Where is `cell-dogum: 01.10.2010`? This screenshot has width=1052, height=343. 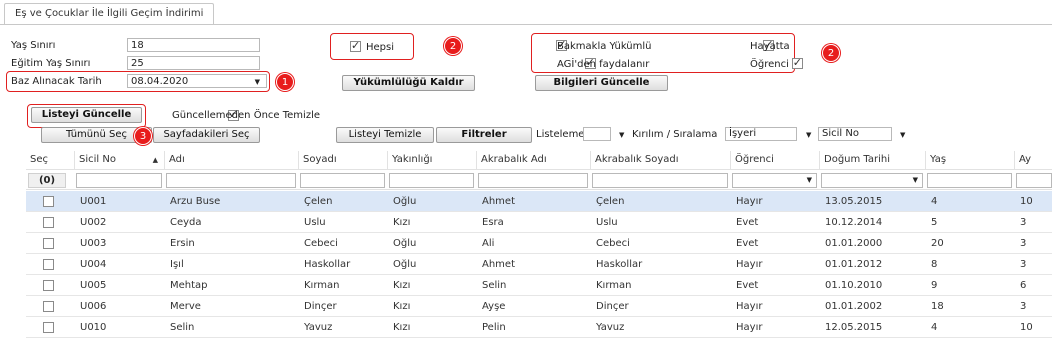
cell-dogum: 01.10.2010 is located at coordinates (854, 285).